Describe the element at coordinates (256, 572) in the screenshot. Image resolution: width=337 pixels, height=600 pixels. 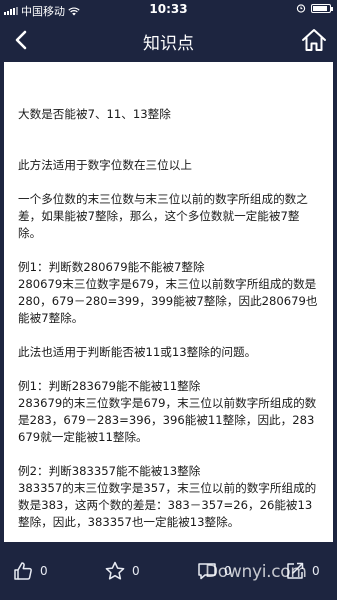
I see `watermark: Downyi.com` at that location.